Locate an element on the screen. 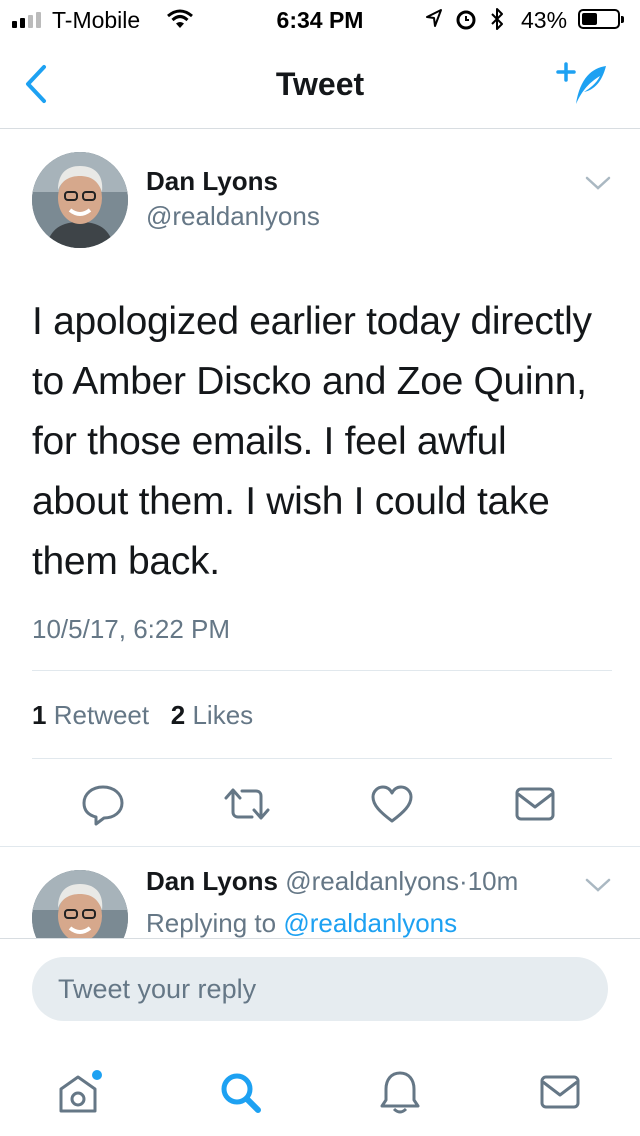 The height and width of the screenshot is (1136, 640). messages-icon is located at coordinates (560, 1092).